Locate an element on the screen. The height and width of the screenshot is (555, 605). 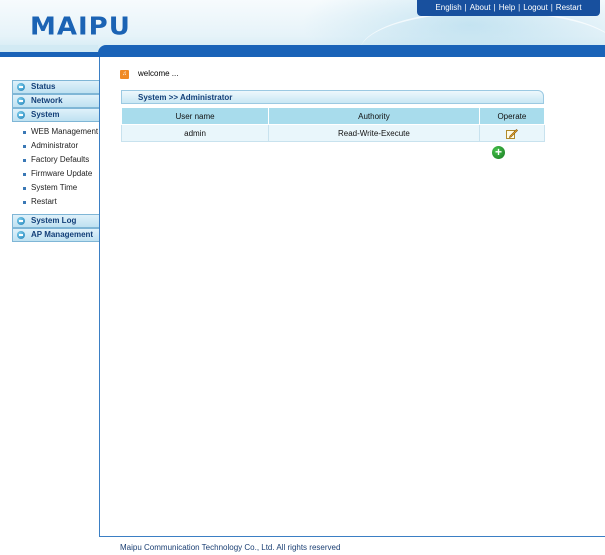
sidebar-section-ap-management: AP Management is located at coordinates (56, 235).